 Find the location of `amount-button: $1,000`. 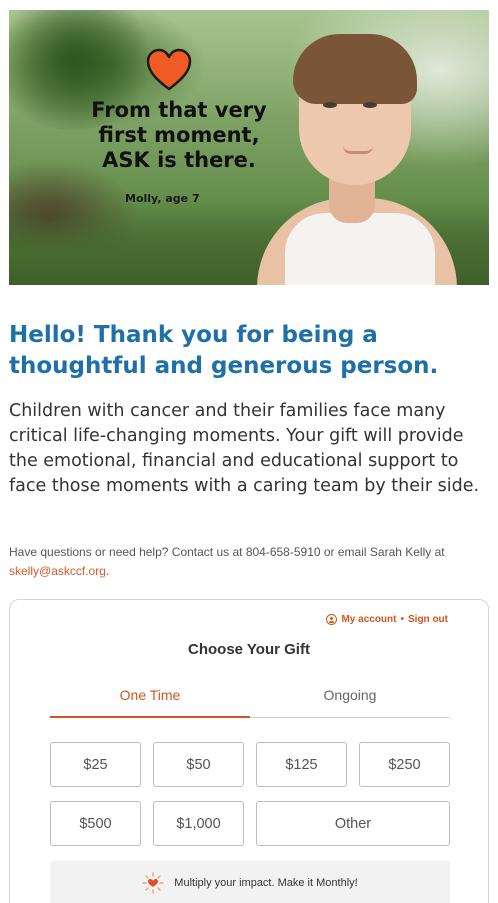

amount-button: $1,000 is located at coordinates (198, 823).